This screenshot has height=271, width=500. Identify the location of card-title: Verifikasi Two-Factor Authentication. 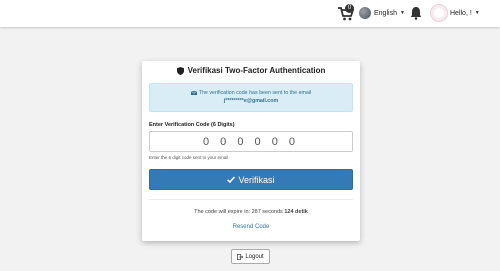
(251, 70).